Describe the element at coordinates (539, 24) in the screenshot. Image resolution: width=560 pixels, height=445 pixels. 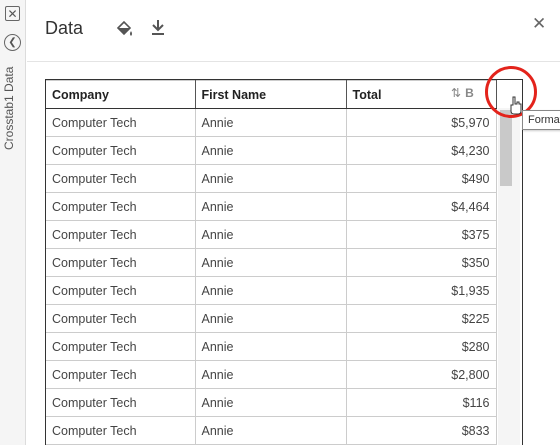
I see `close-icon: ✕` at that location.